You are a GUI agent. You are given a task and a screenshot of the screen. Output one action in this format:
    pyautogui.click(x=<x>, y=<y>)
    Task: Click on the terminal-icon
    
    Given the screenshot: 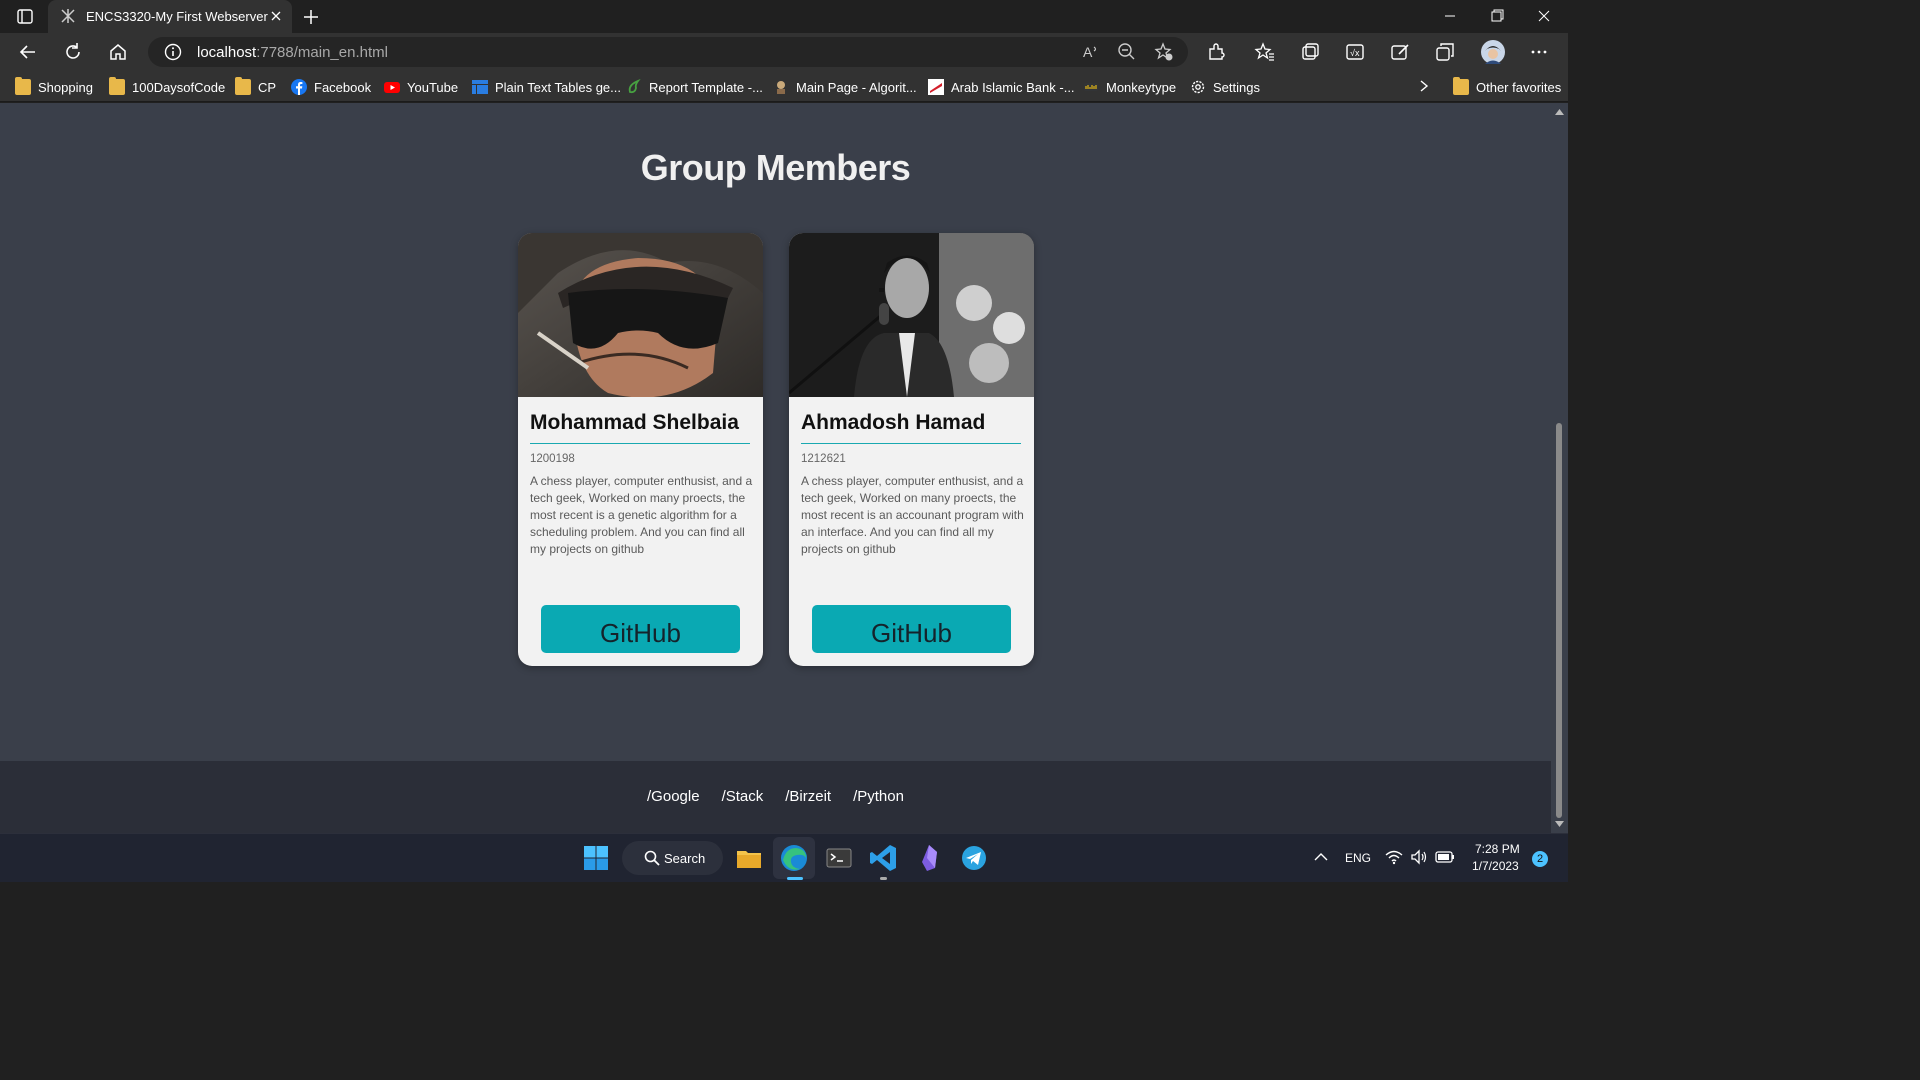 What is the action you would take?
    pyautogui.click(x=839, y=858)
    